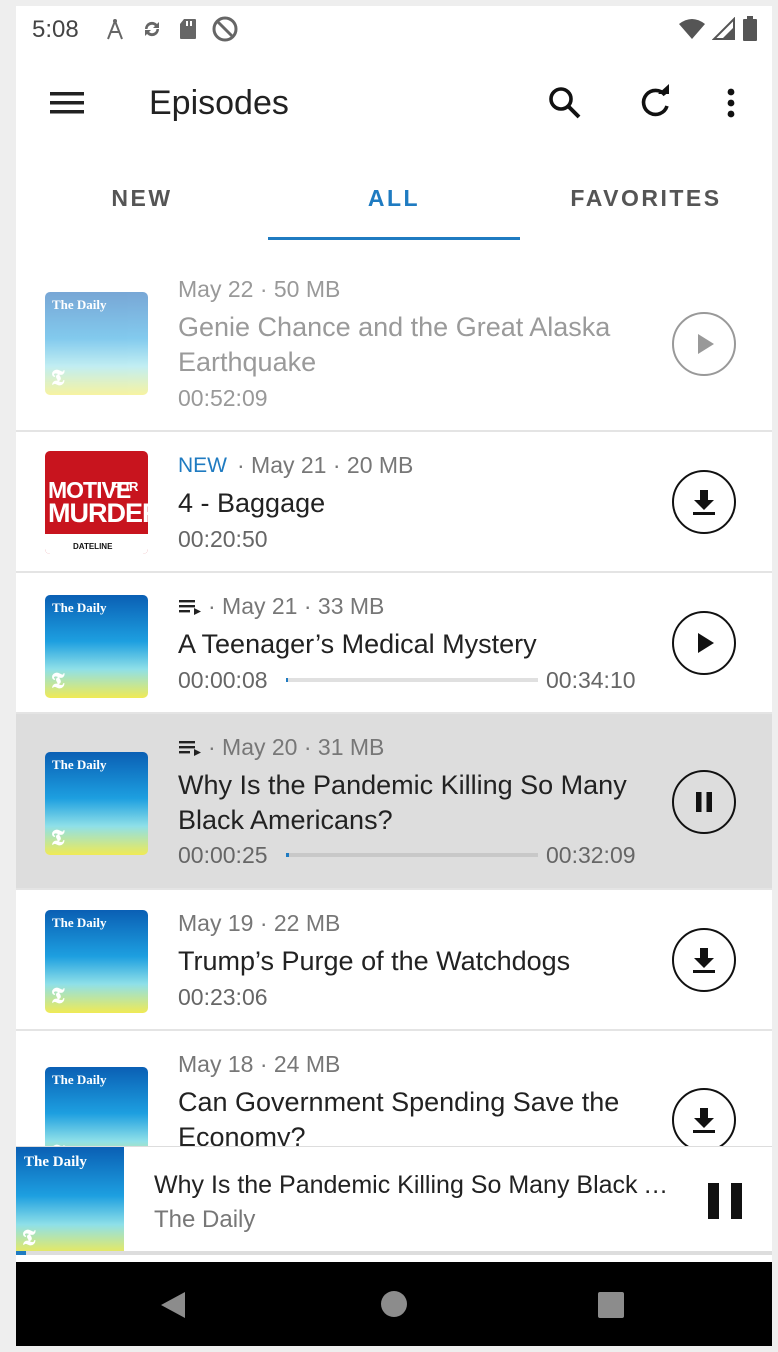 The width and height of the screenshot is (778, 1352). I want to click on episode-duration: 00:23:06, so click(223, 997).